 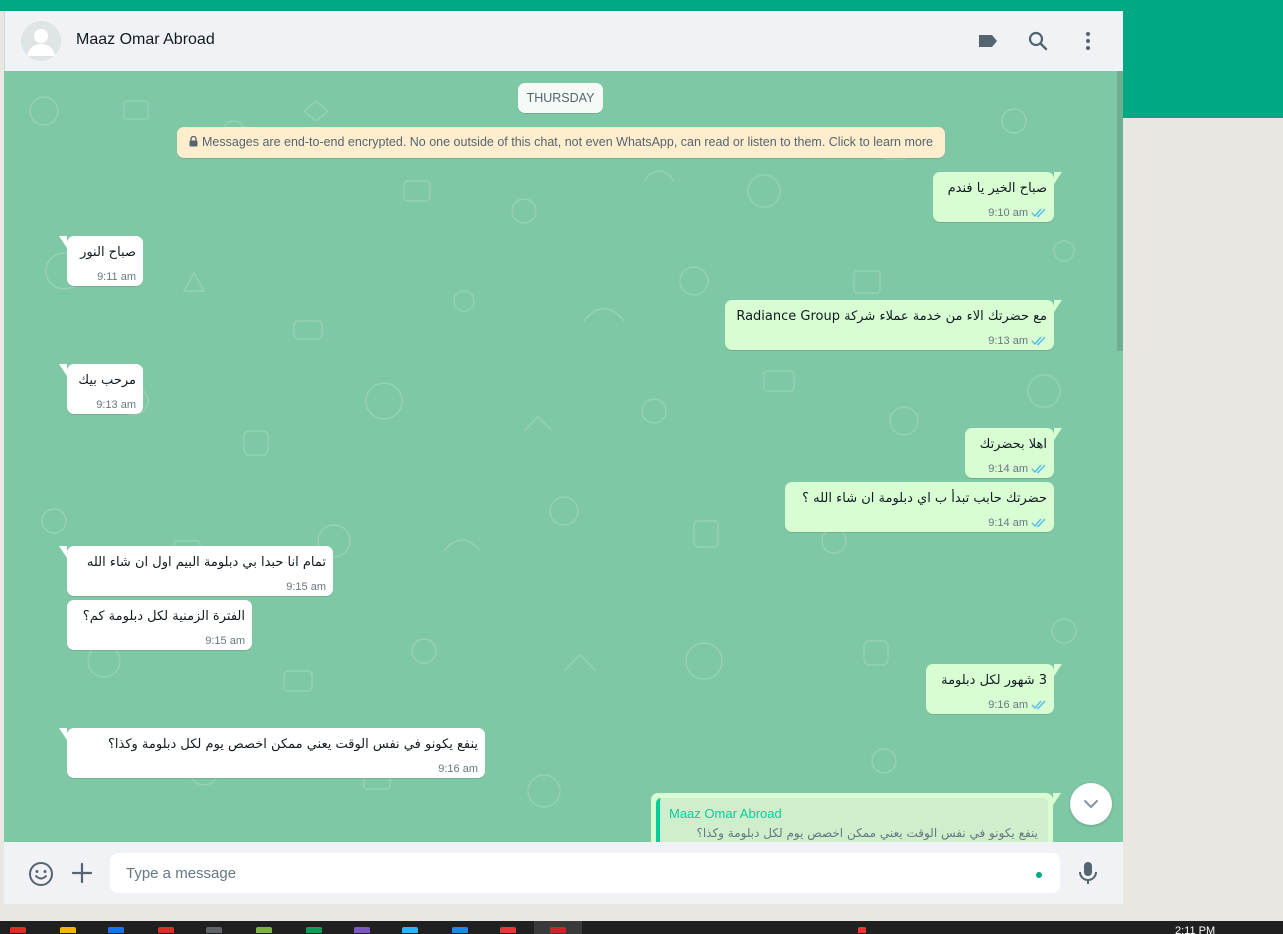 What do you see at coordinates (862, 930) in the screenshot?
I see `taskbar-tray-icon` at bounding box center [862, 930].